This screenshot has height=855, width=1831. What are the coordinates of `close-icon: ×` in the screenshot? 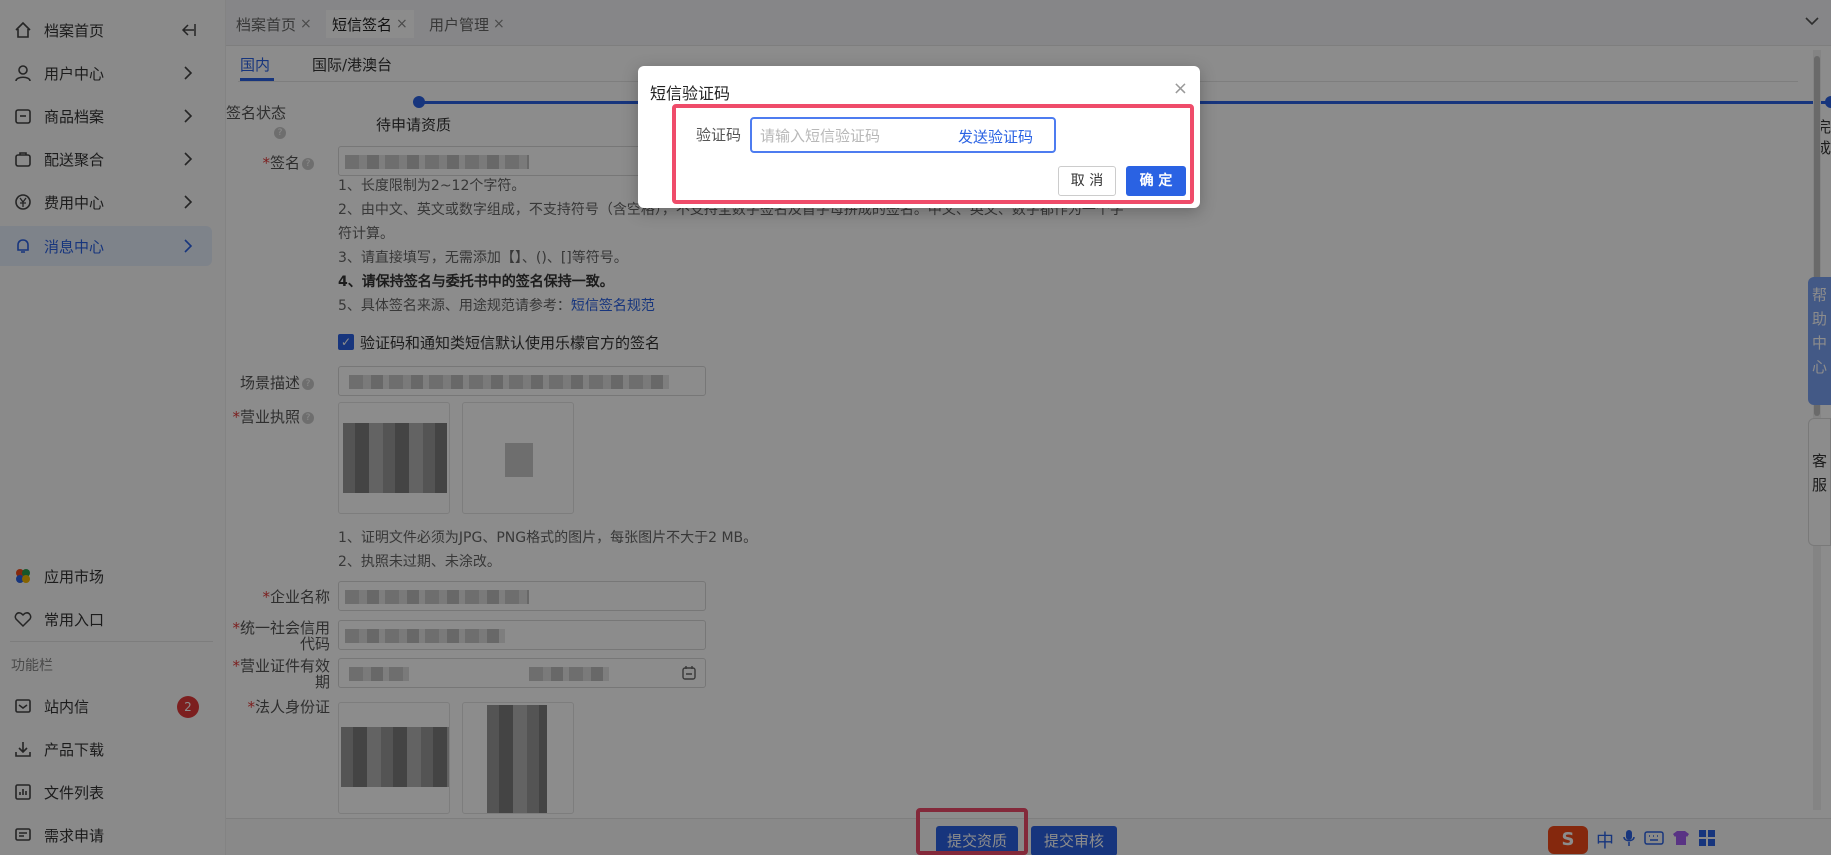 It's located at (1180, 88).